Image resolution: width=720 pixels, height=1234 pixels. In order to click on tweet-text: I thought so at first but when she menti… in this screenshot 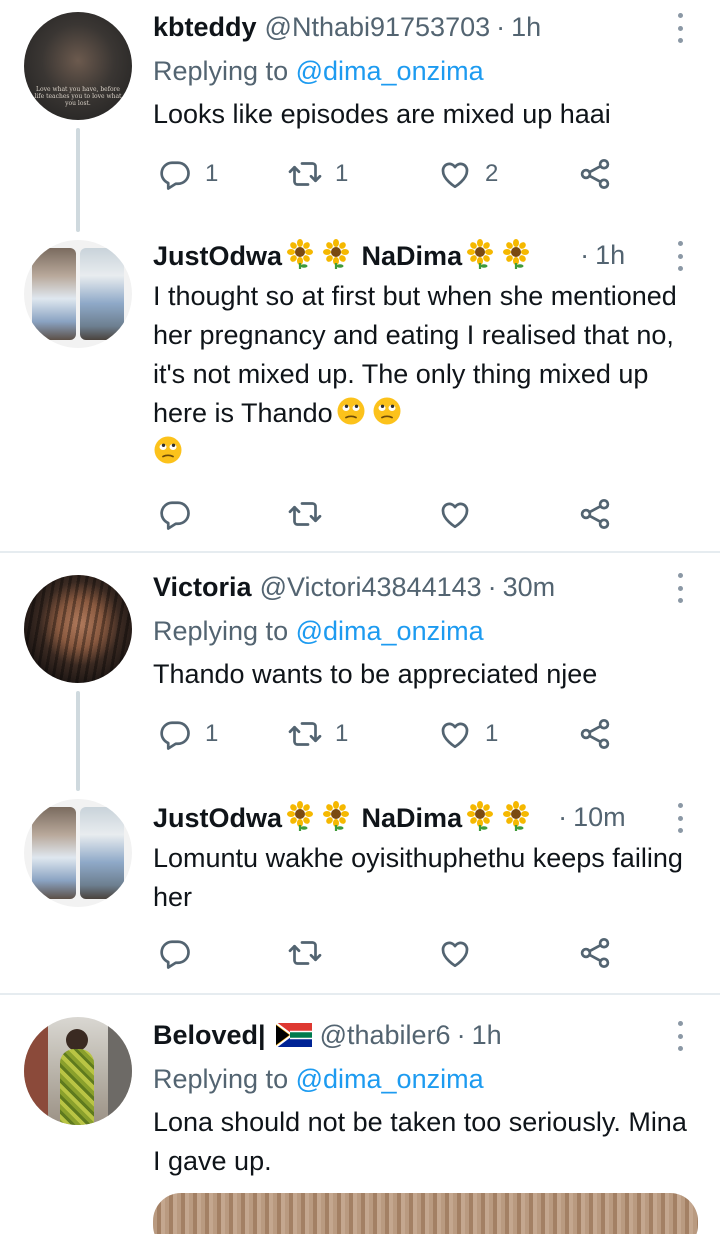, I will do `click(421, 374)`.